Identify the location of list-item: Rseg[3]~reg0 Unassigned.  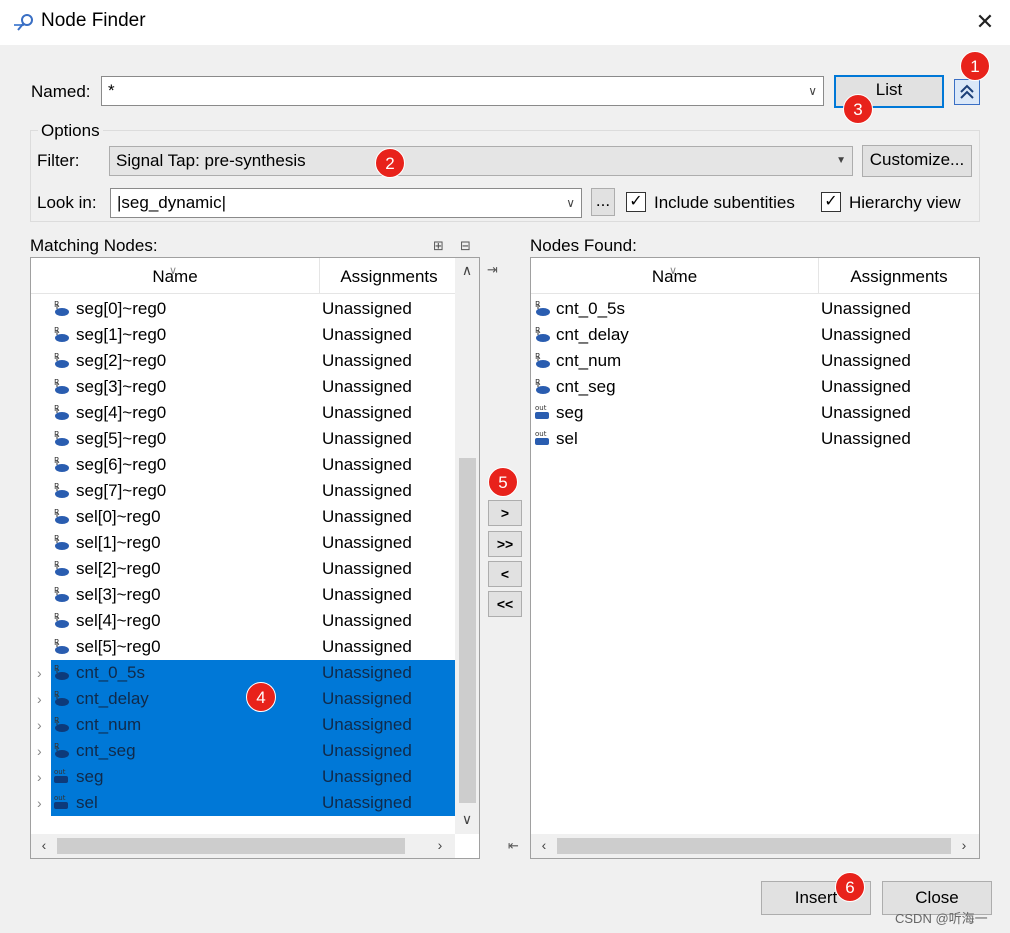
(253, 387).